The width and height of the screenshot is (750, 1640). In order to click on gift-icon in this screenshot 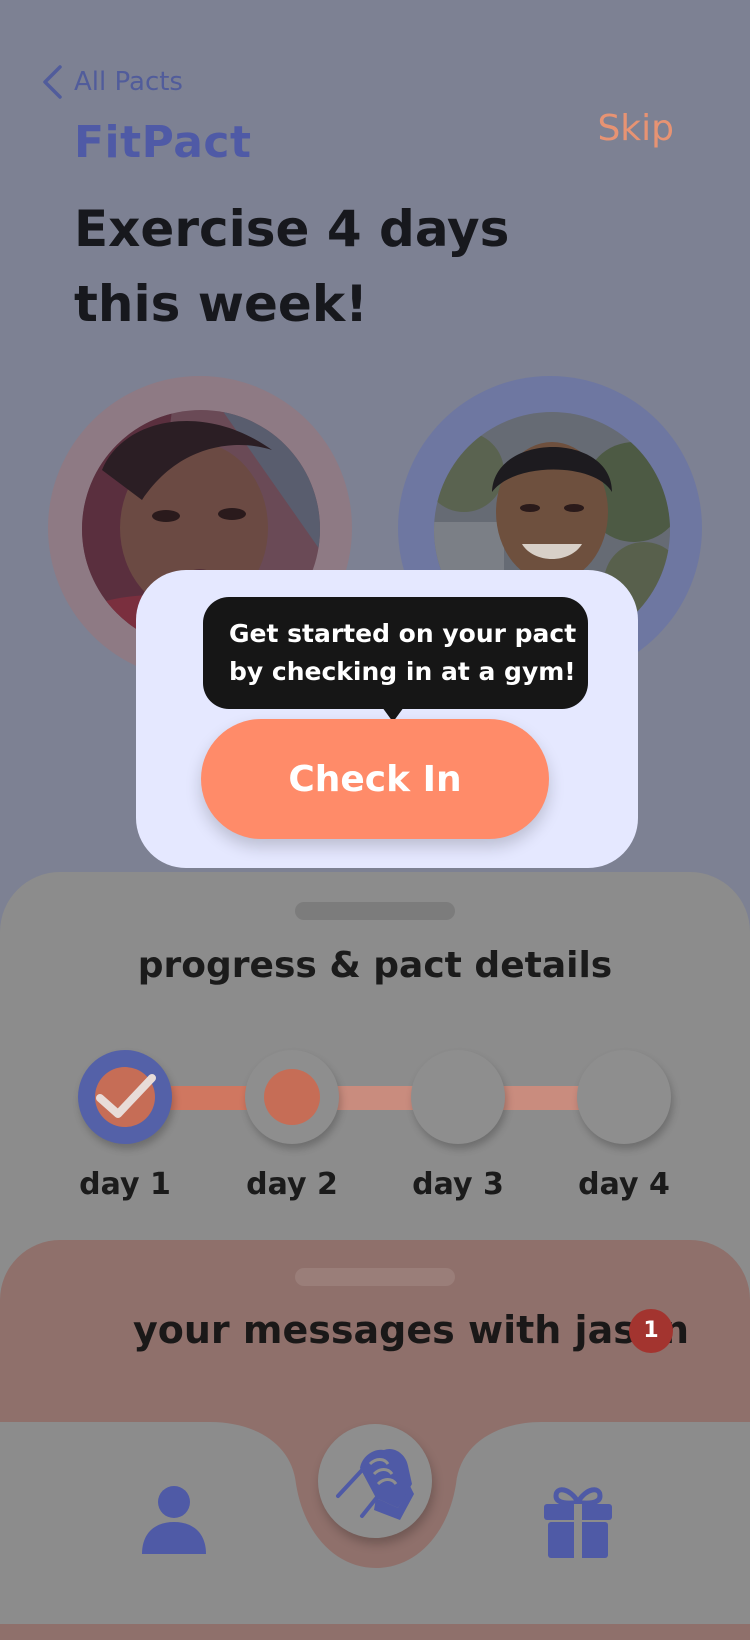, I will do `click(578, 1522)`.